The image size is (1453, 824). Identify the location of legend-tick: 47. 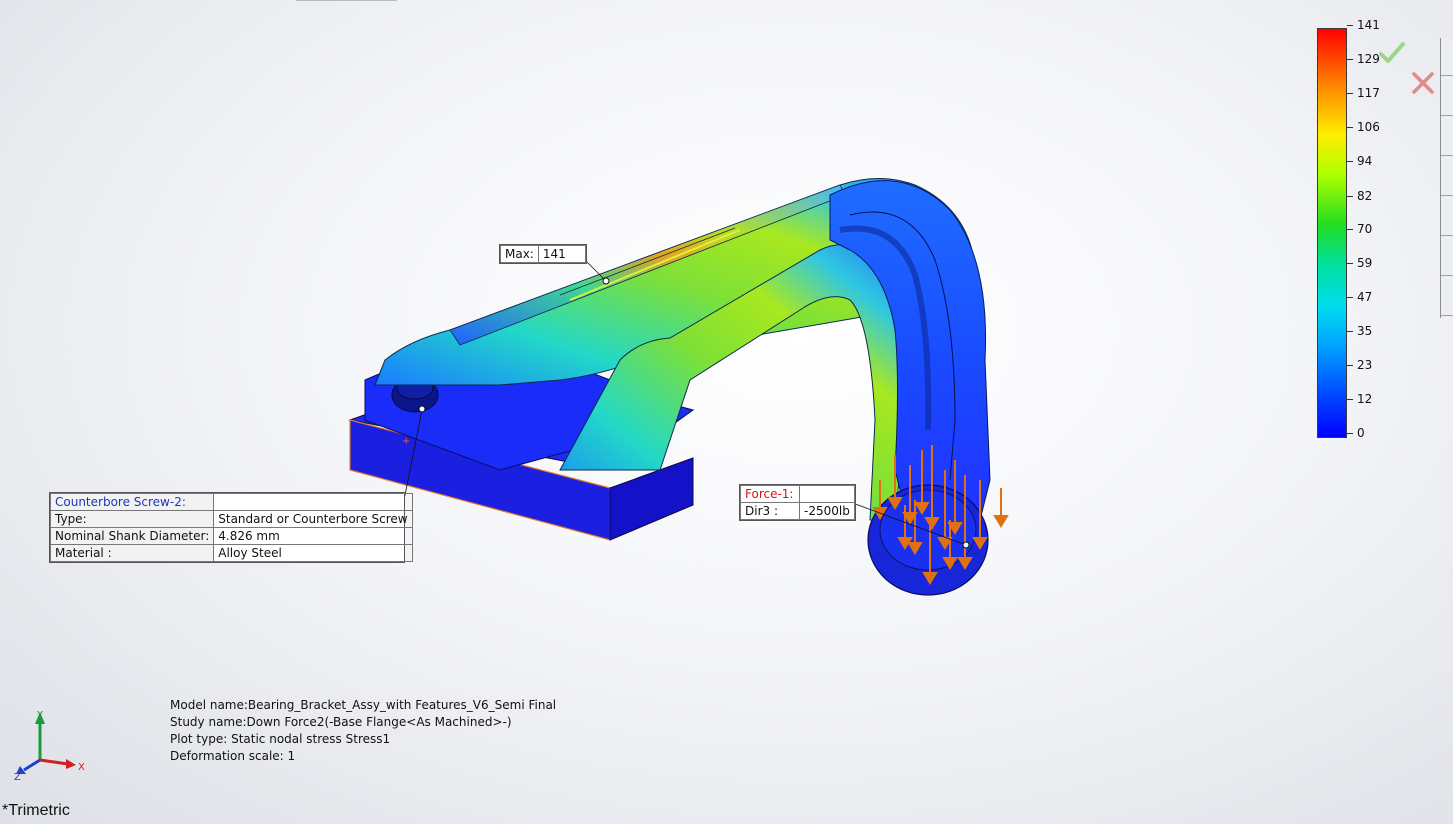
(1367, 297).